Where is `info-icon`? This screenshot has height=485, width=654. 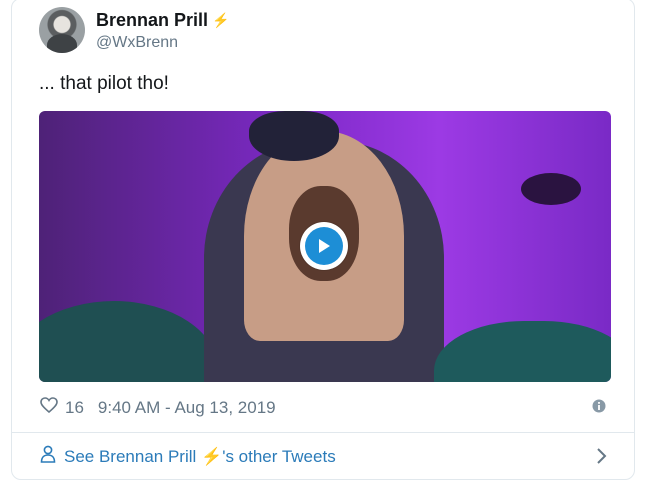 info-icon is located at coordinates (599, 406).